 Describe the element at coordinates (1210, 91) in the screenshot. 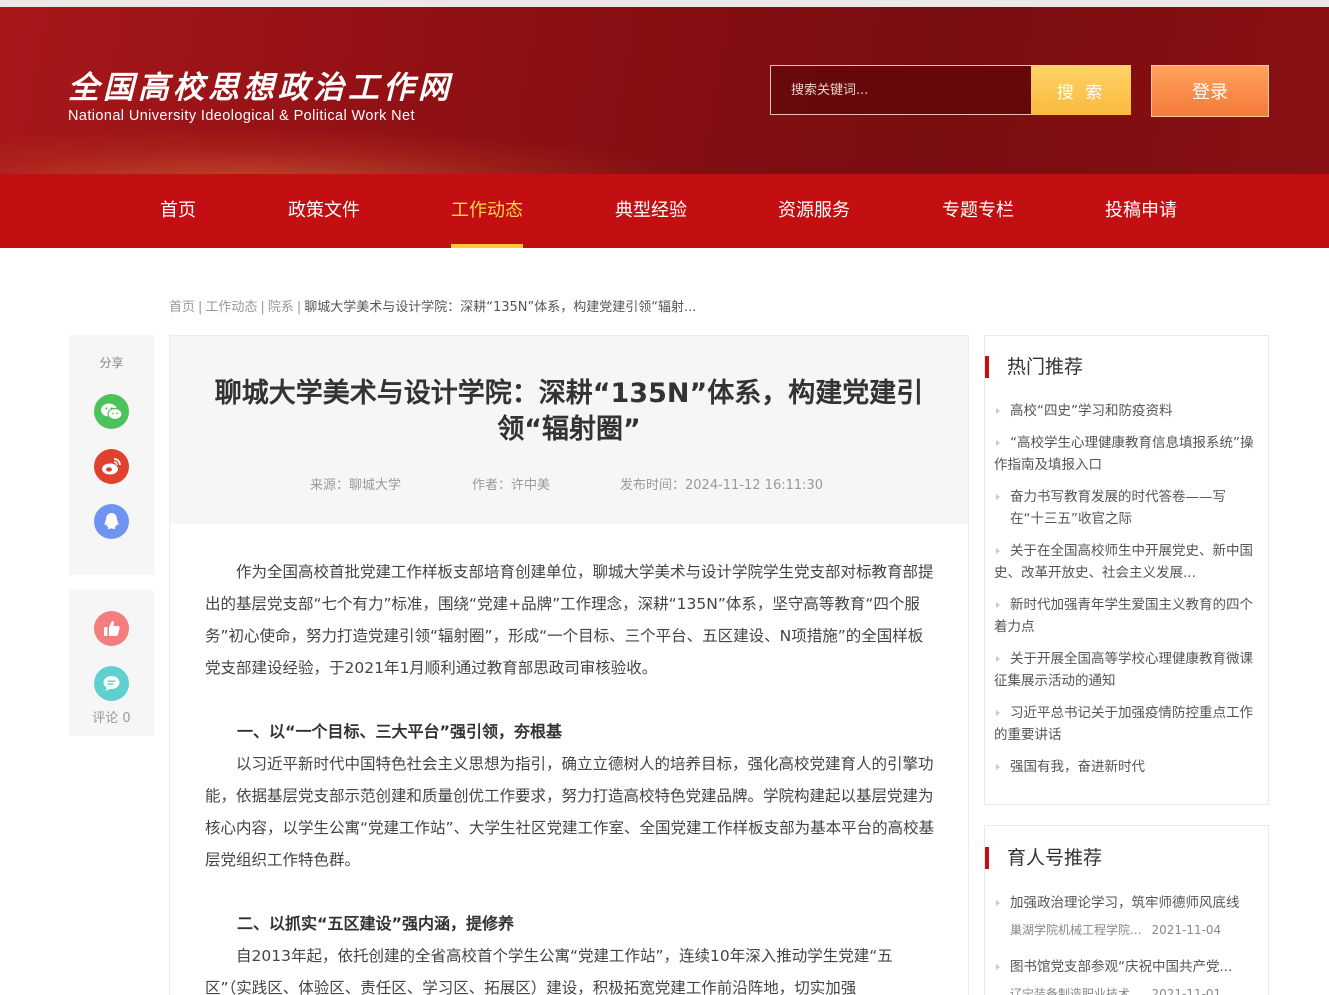

I see `login-button: 登录` at that location.